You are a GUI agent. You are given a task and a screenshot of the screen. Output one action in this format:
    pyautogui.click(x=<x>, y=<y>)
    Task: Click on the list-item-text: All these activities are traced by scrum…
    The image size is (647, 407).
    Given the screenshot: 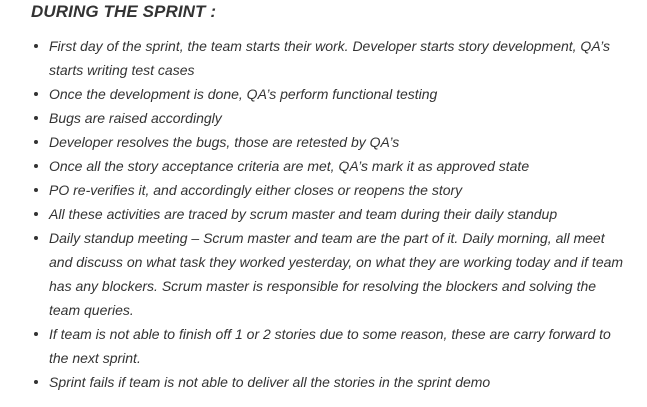 What is the action you would take?
    pyautogui.click(x=303, y=214)
    